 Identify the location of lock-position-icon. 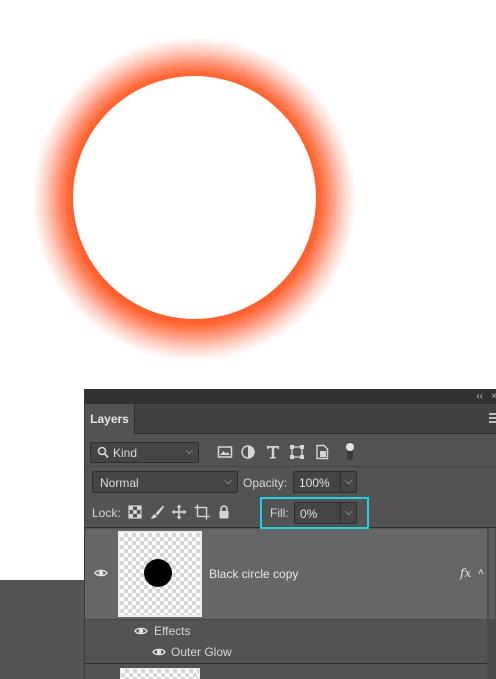
(179, 512).